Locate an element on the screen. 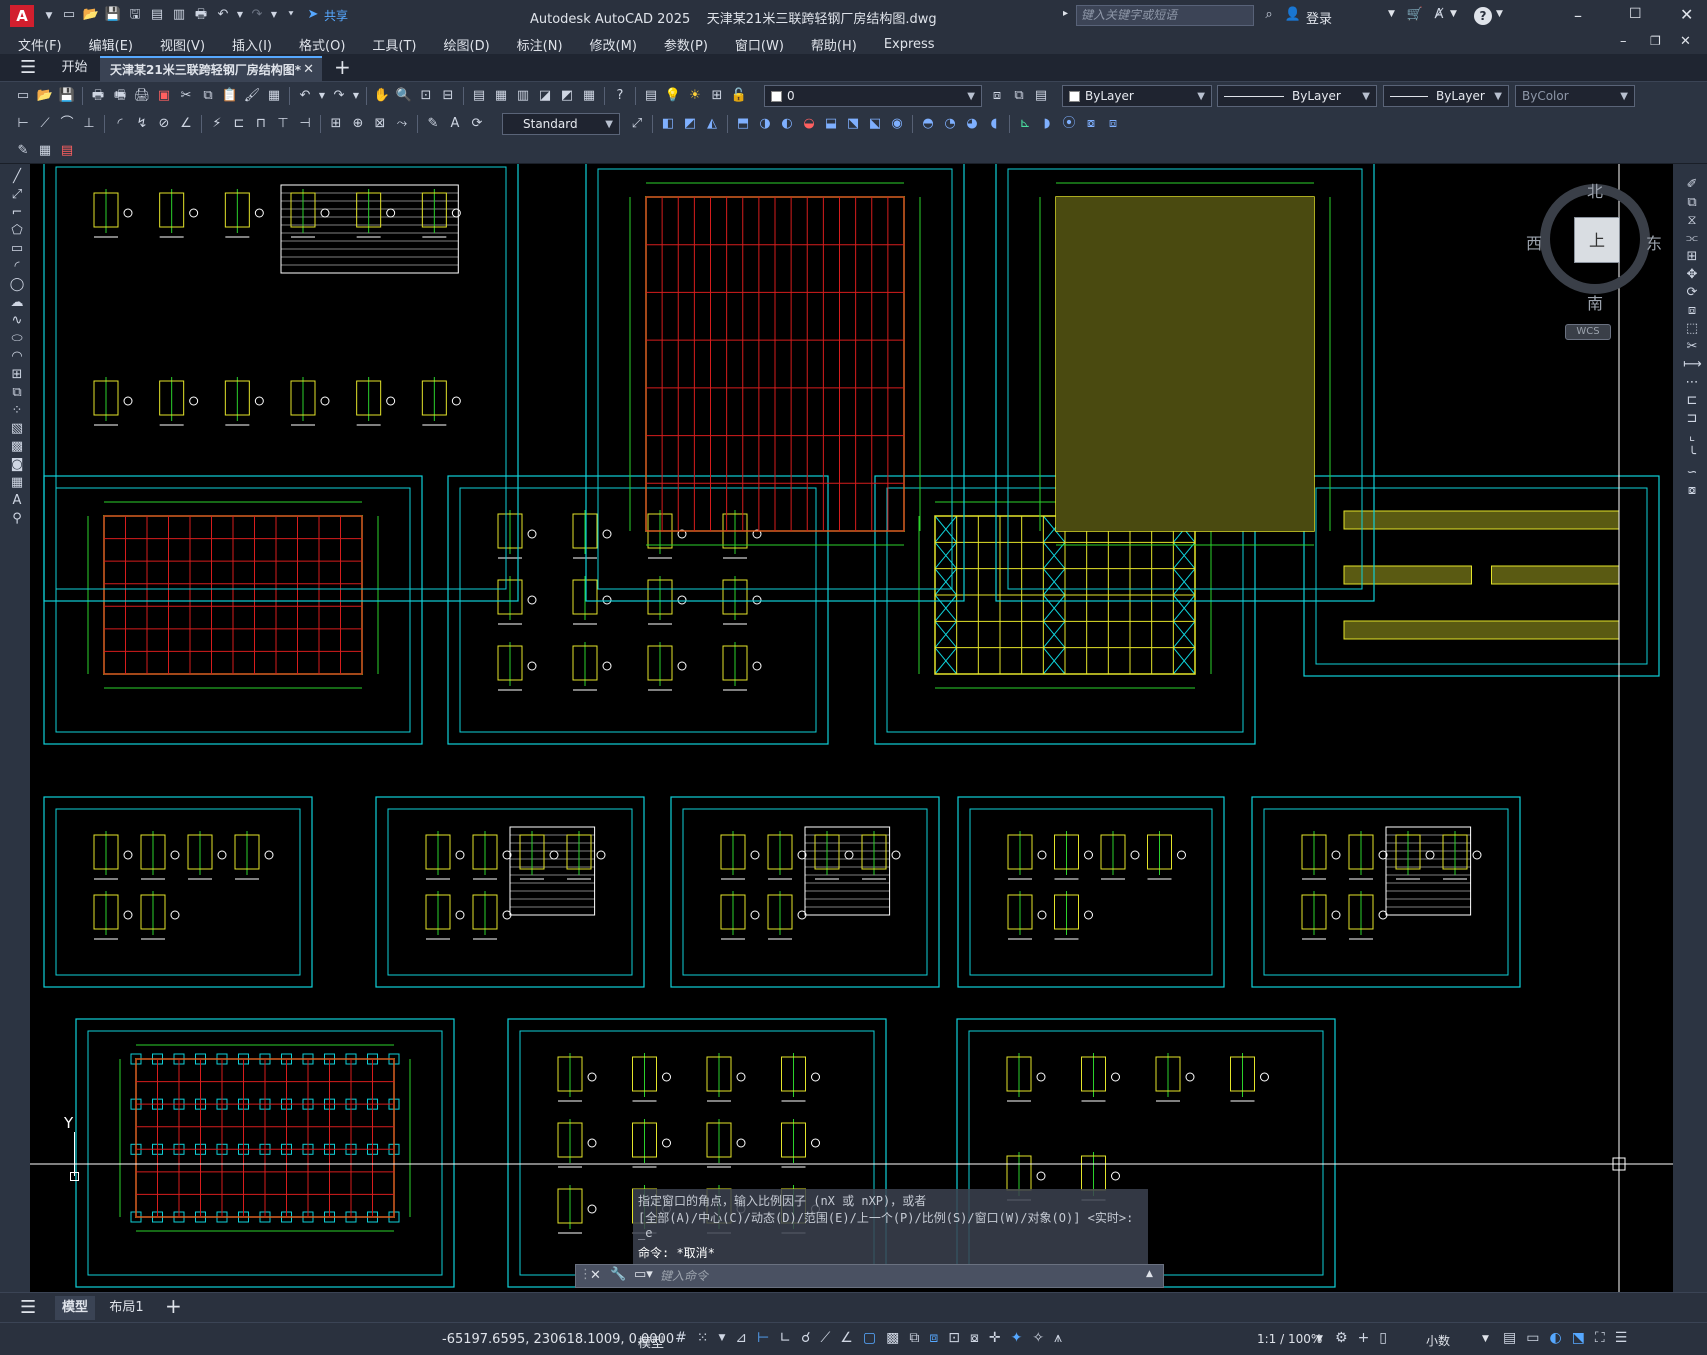  menu-window: 窗口(W) is located at coordinates (759, 44).